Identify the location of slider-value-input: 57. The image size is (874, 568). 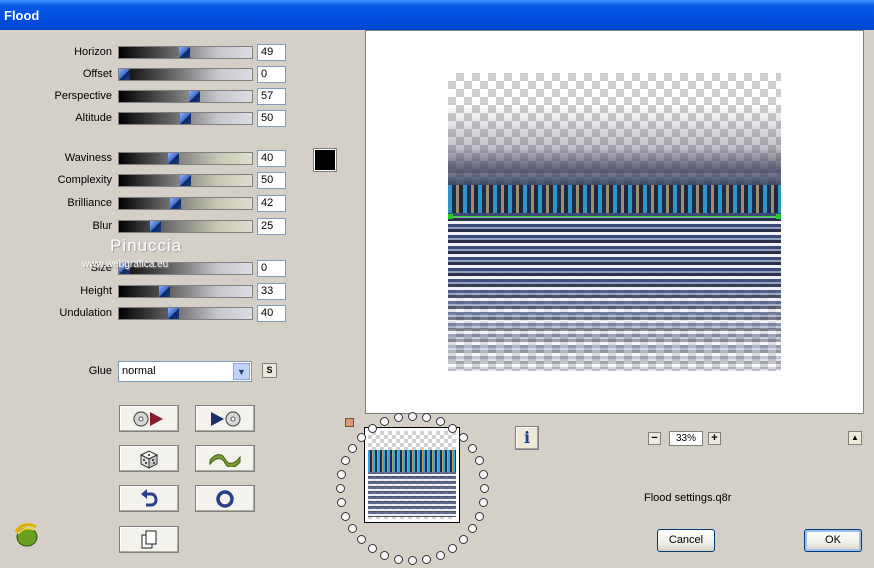
(271, 96).